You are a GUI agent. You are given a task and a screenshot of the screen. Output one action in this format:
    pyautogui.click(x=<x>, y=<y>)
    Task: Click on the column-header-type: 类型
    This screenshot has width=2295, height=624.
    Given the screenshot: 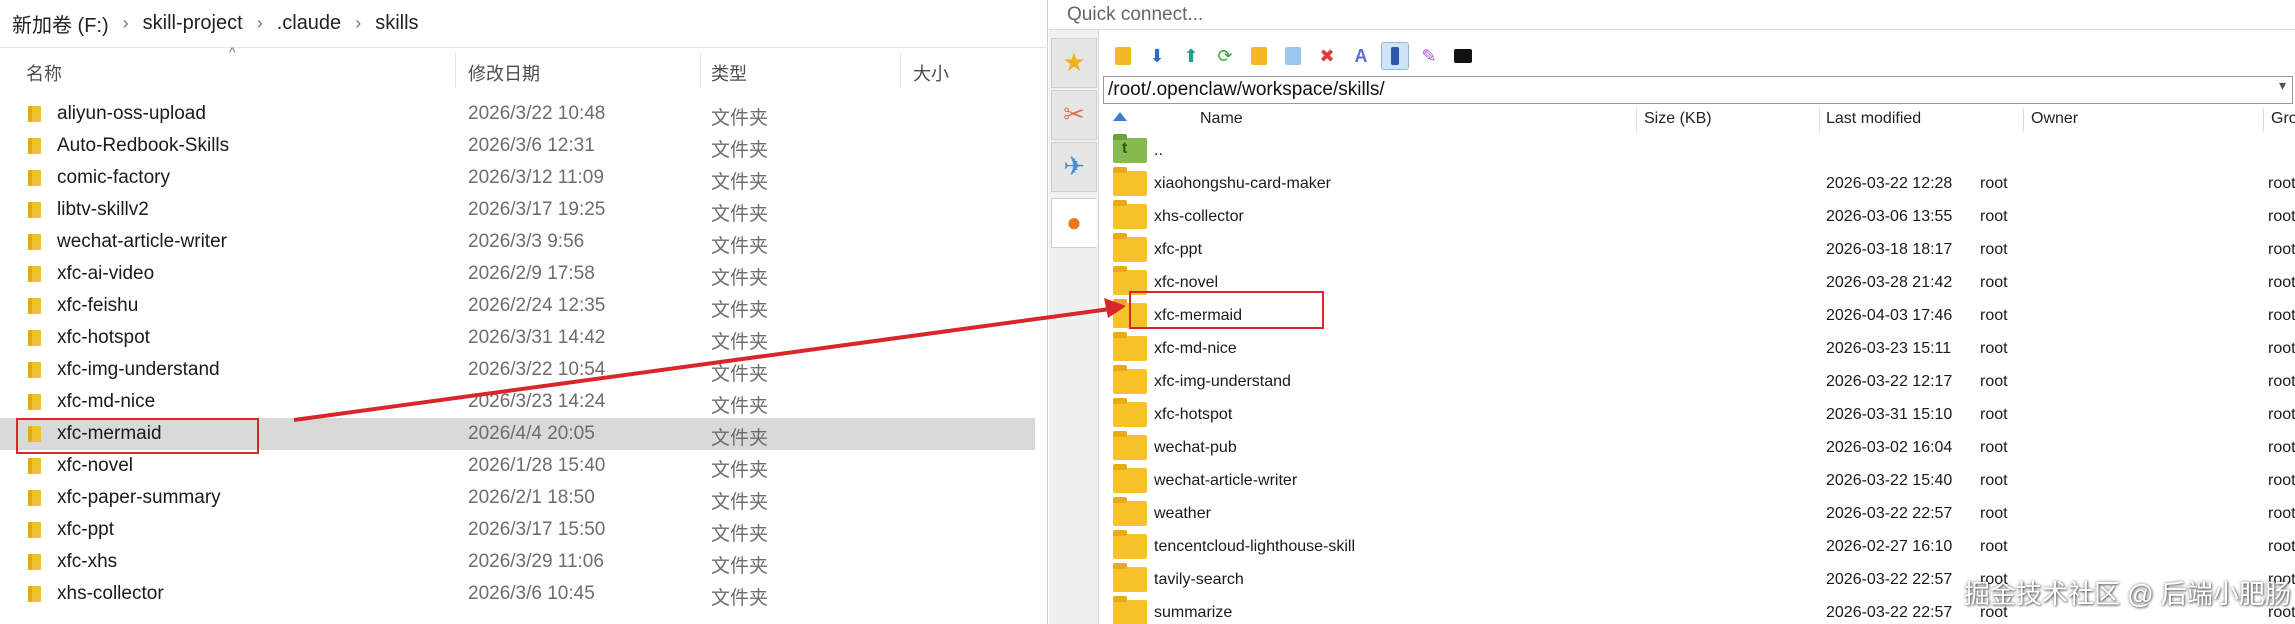 What is the action you would take?
    pyautogui.click(x=729, y=73)
    